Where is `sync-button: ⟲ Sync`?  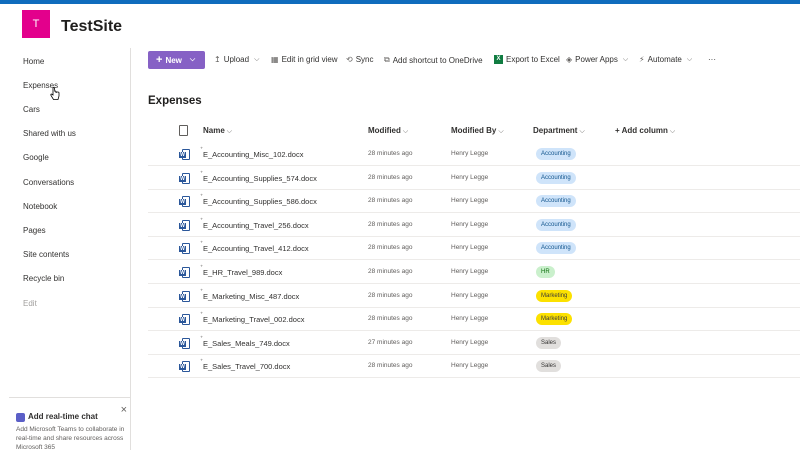 sync-button: ⟲ Sync is located at coordinates (360, 59).